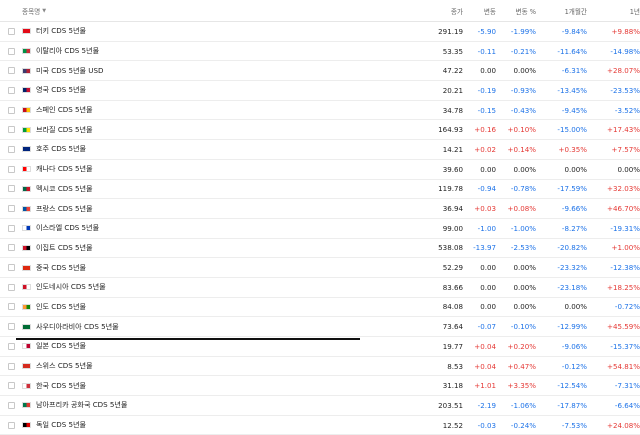 The width and height of the screenshot is (640, 435). I want to click on instrument-name: 이집트 CDS 5년물, so click(64, 248).